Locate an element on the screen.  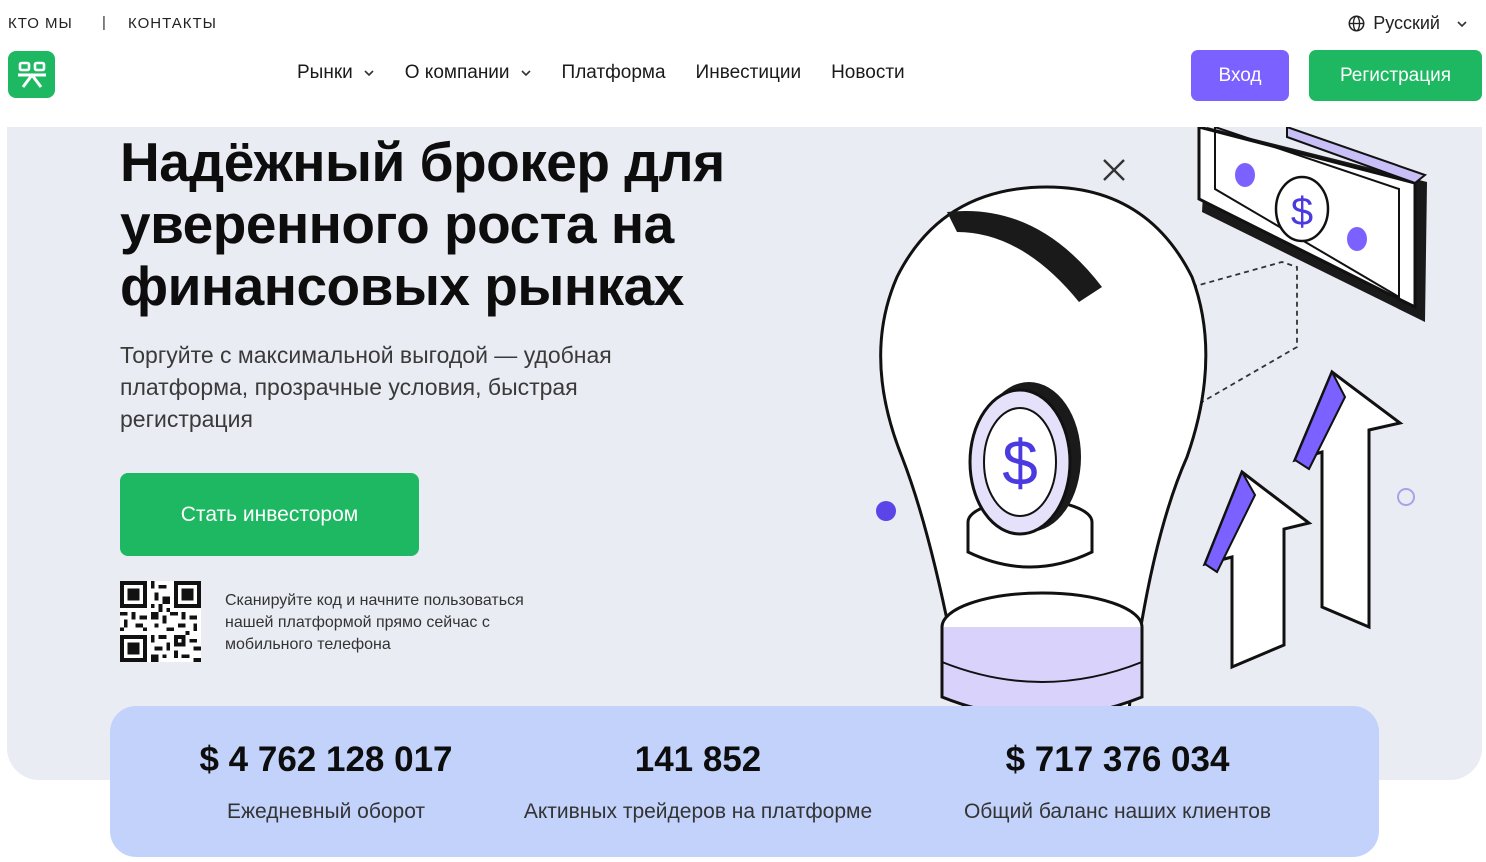
stat-value: $ 4 762 128 017 is located at coordinates (326, 759).